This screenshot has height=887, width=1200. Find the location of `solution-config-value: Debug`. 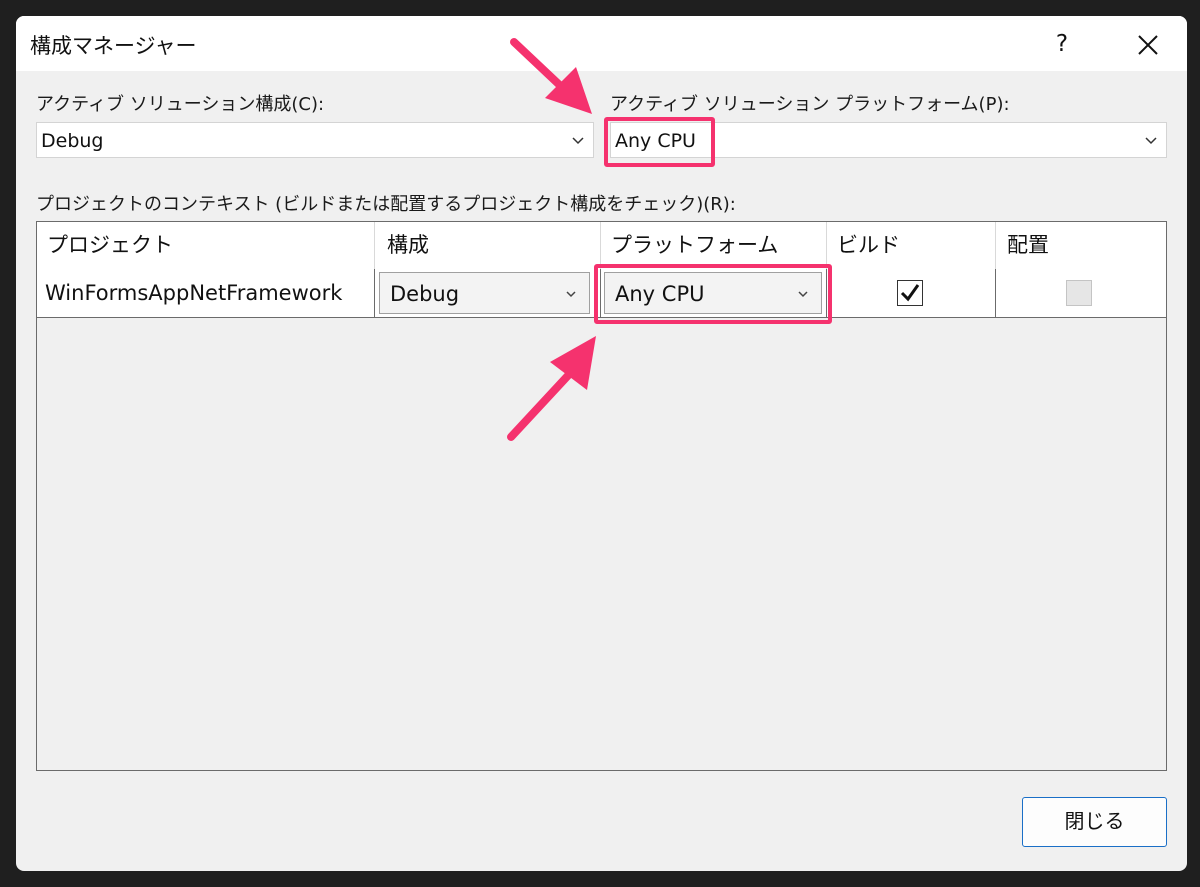

solution-config-value: Debug is located at coordinates (72, 141).